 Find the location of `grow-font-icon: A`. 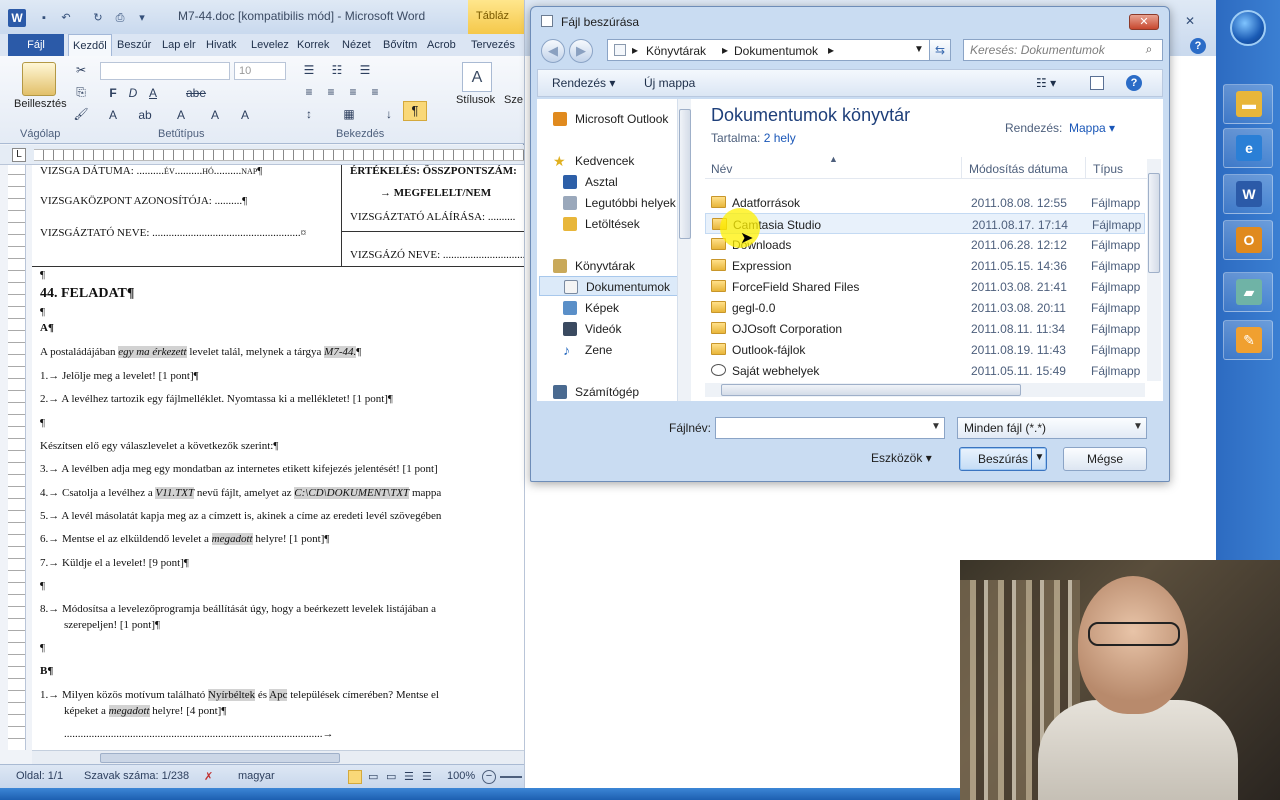

grow-font-icon: A is located at coordinates (215, 115).